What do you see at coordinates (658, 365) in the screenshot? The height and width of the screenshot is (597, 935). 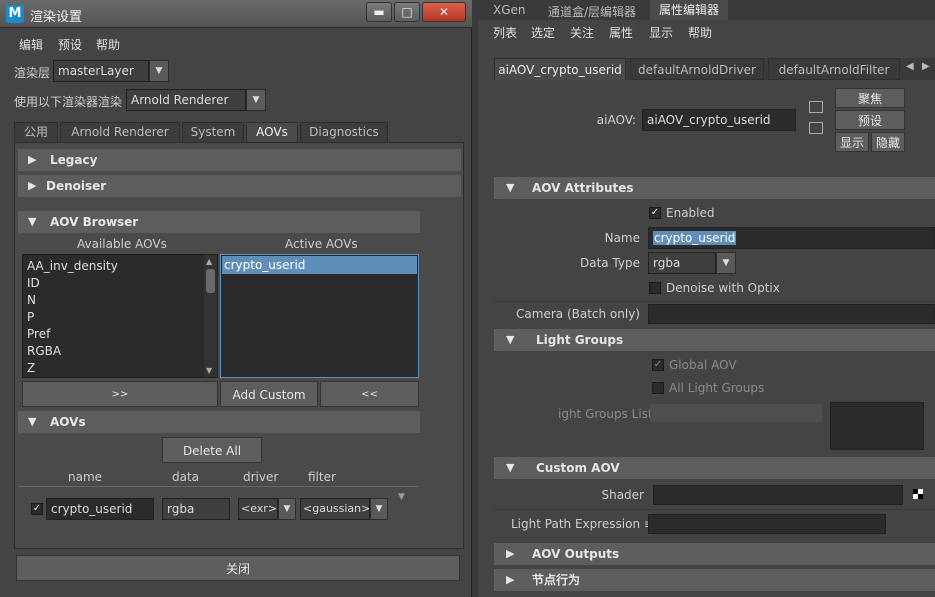 I see `global-aov-checkbox: ✓` at bounding box center [658, 365].